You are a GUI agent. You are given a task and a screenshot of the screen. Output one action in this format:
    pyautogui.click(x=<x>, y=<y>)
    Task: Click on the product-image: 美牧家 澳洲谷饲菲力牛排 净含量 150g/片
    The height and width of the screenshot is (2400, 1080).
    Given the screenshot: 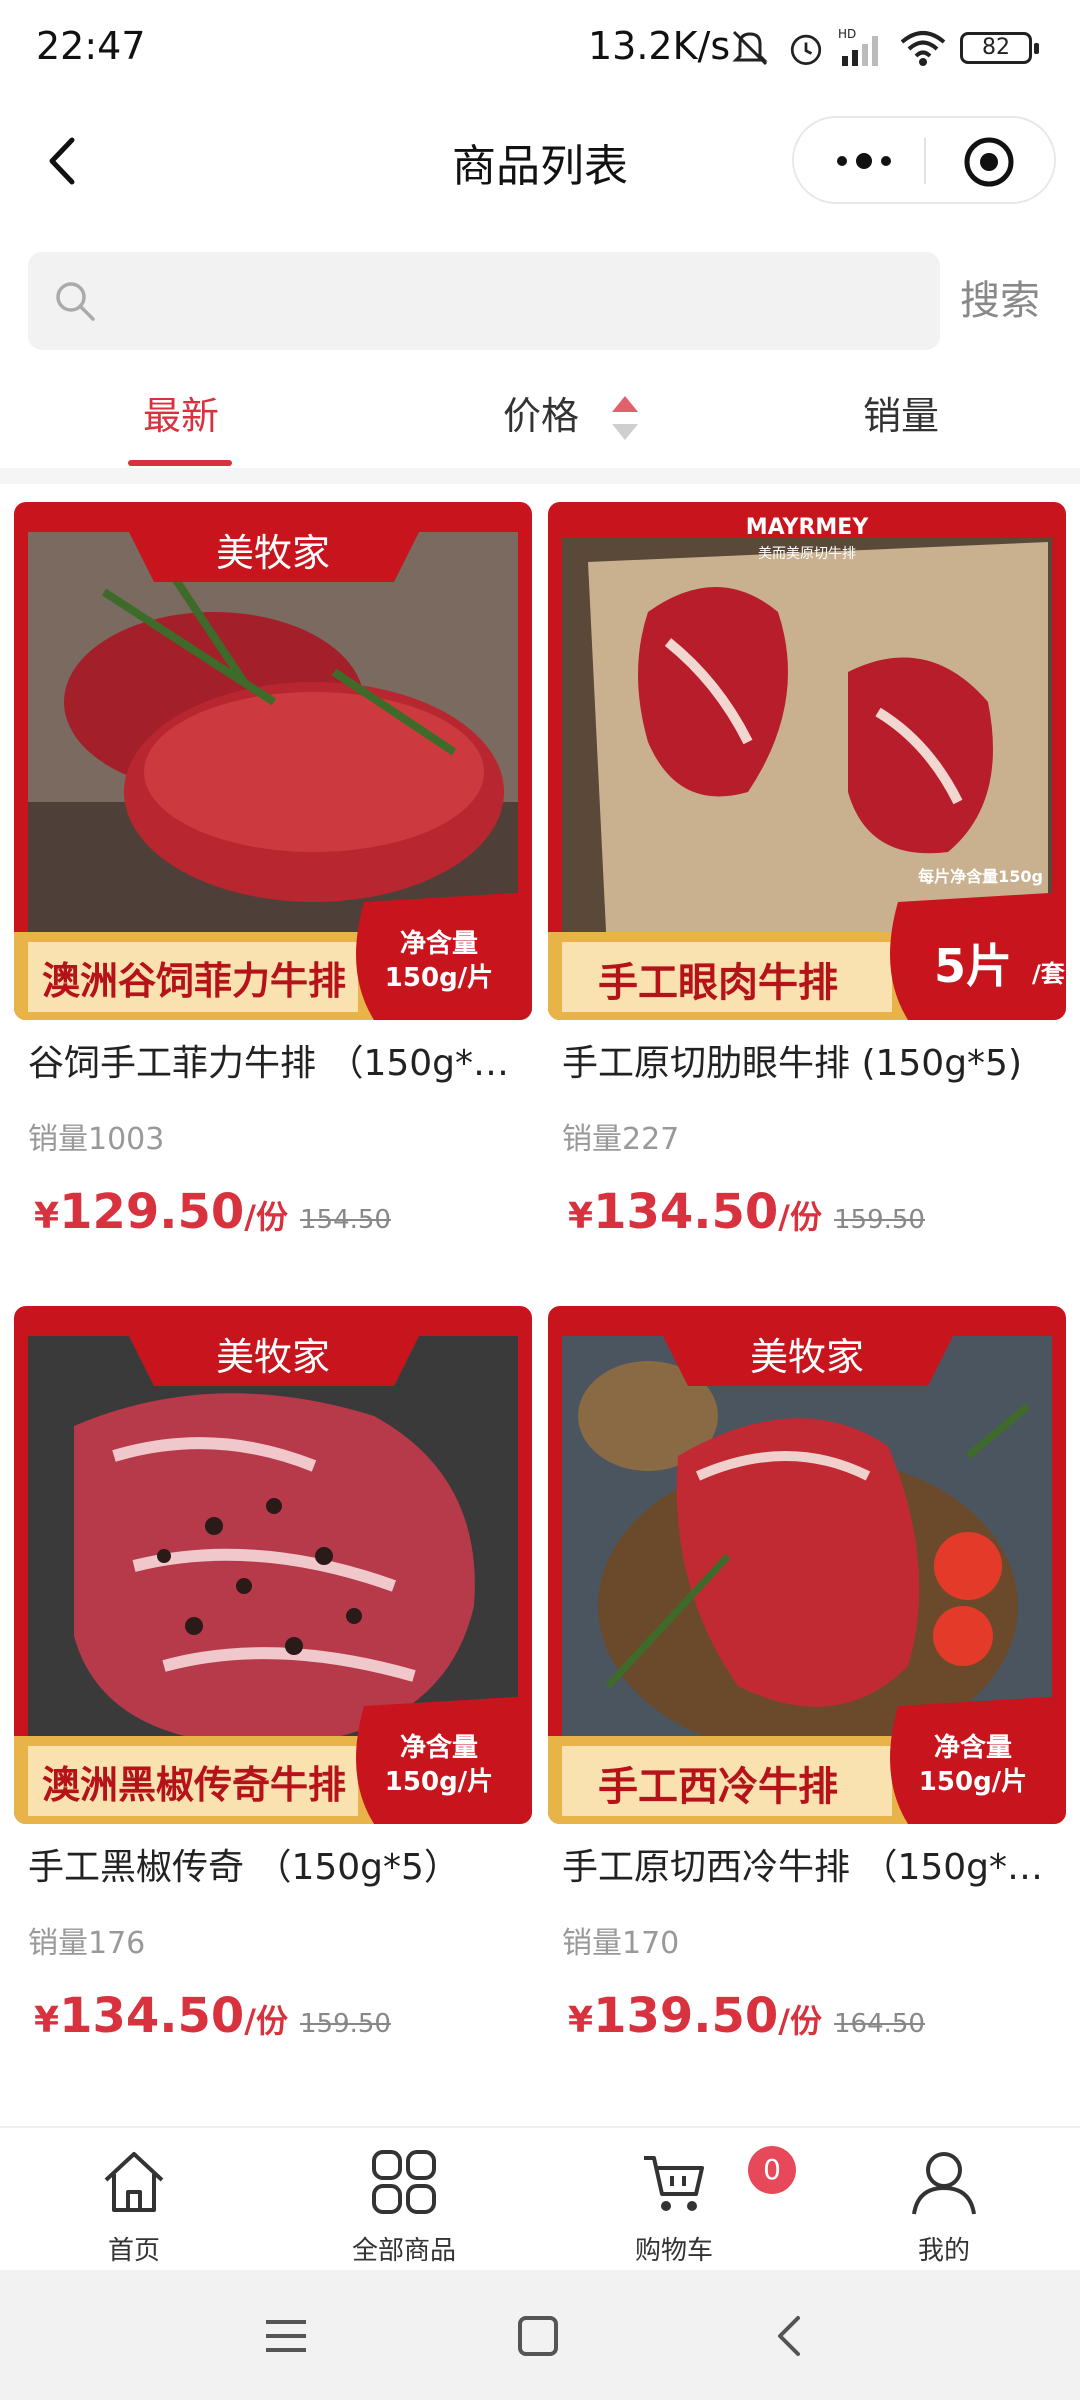 What is the action you would take?
    pyautogui.click(x=273, y=761)
    